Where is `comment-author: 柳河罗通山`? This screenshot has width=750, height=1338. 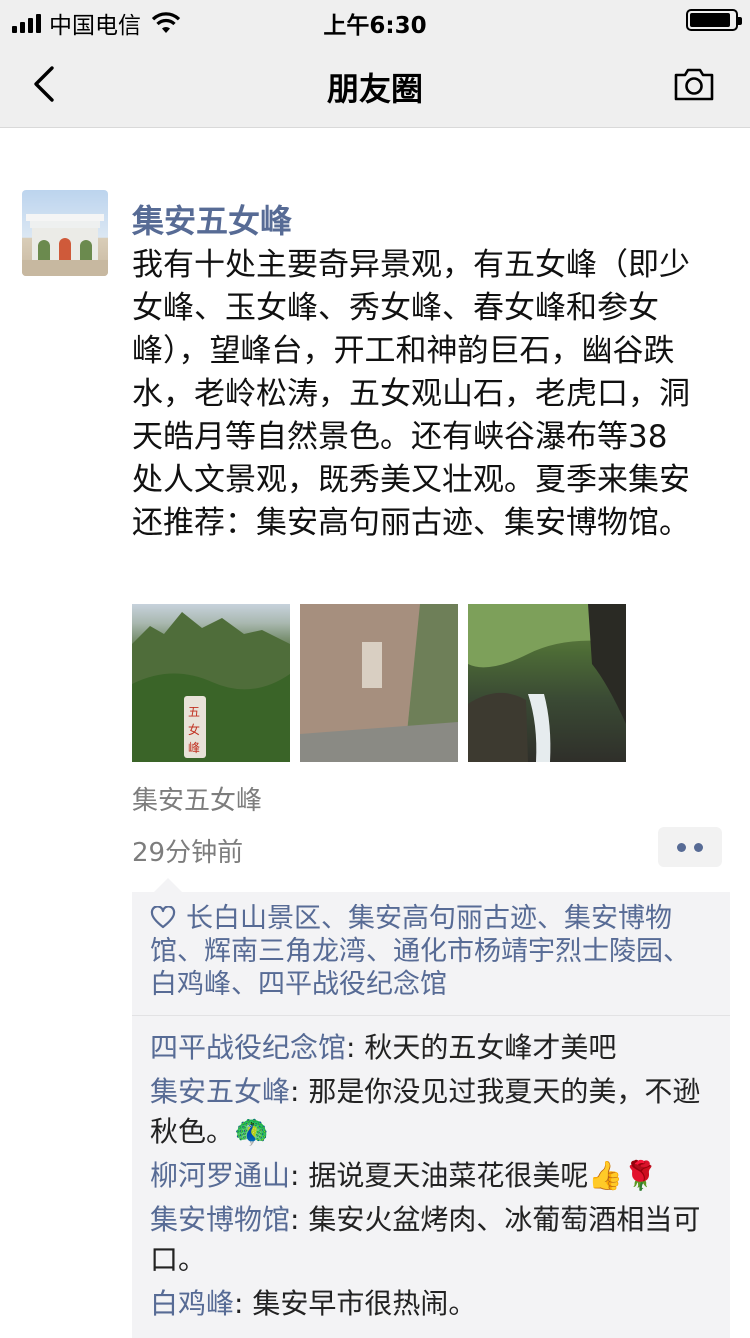
comment-author: 柳河罗通山 is located at coordinates (220, 1175).